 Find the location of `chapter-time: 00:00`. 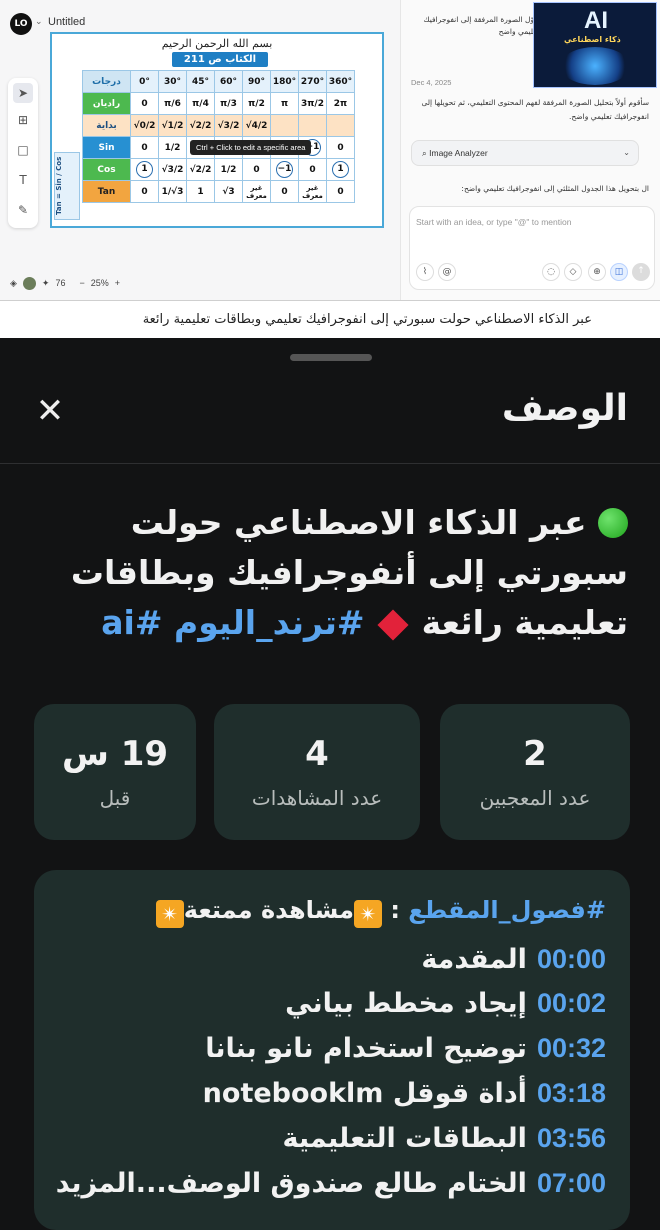

chapter-time: 00:00 is located at coordinates (571, 959).